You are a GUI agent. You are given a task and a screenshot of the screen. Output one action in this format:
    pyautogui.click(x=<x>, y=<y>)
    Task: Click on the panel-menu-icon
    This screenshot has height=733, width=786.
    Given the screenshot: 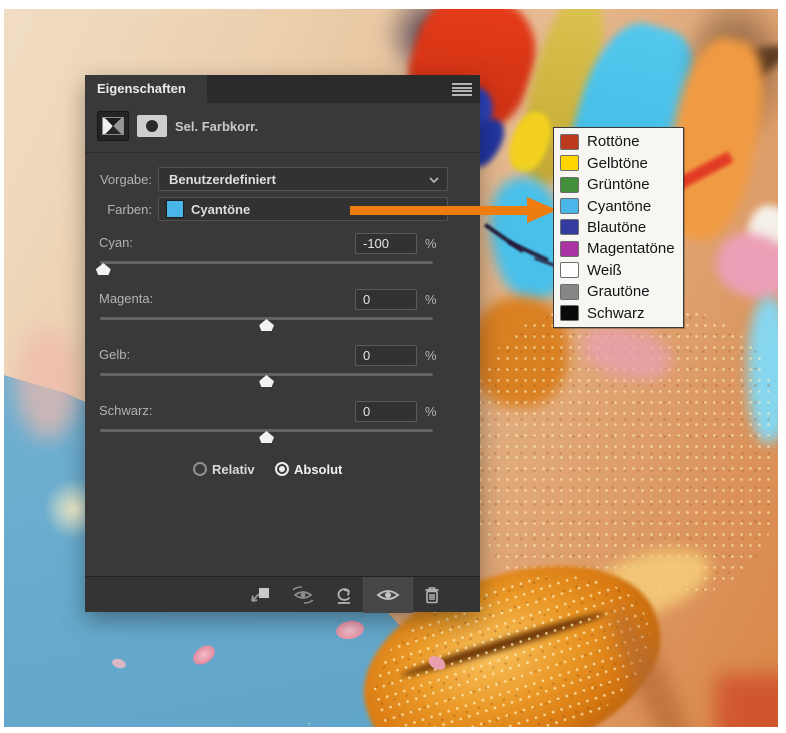 What is the action you would take?
    pyautogui.click(x=462, y=89)
    